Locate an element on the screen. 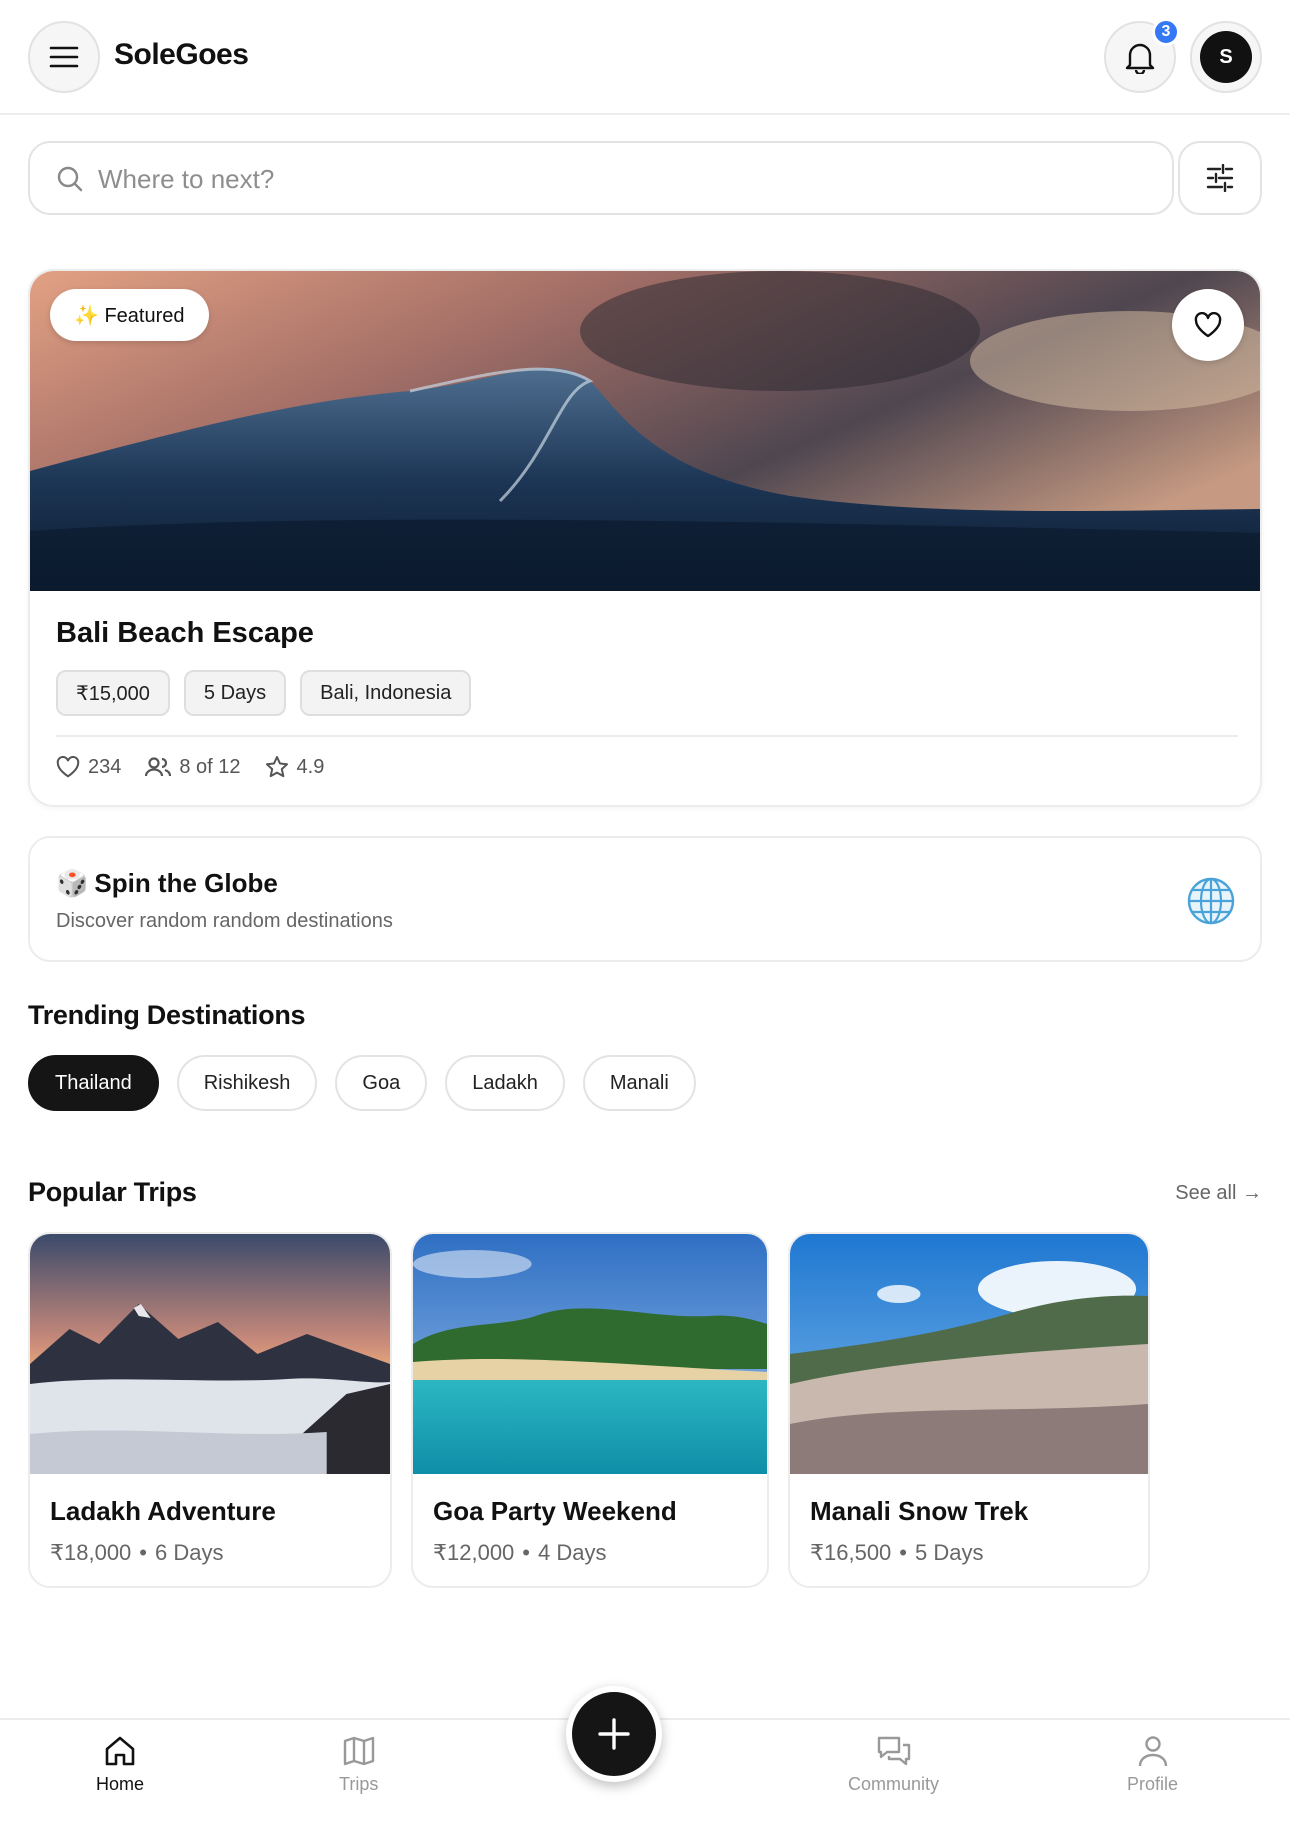  menu-button is located at coordinates (64, 57).